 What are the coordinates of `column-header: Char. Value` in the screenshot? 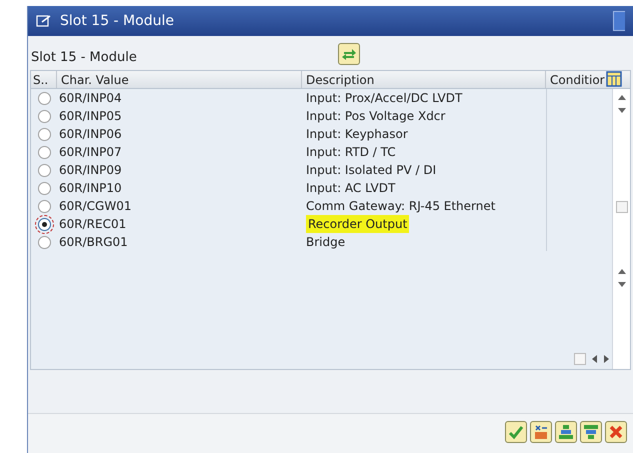 It's located at (179, 79).